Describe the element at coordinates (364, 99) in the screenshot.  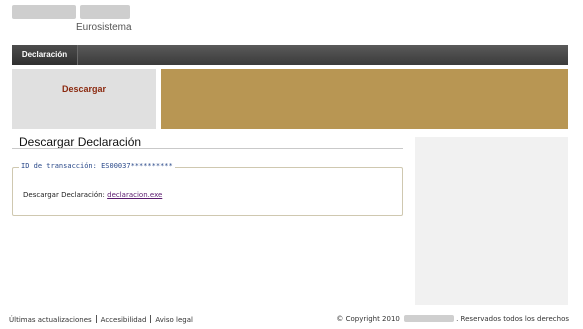
I see `header-banner` at that location.